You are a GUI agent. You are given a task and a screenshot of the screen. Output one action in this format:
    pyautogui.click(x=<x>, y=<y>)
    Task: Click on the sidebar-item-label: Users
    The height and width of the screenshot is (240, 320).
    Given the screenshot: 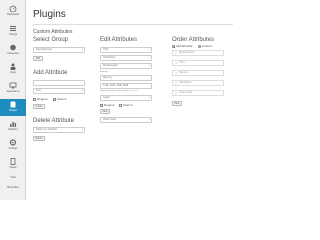 What is the action you would take?
    pyautogui.click(x=13, y=72)
    